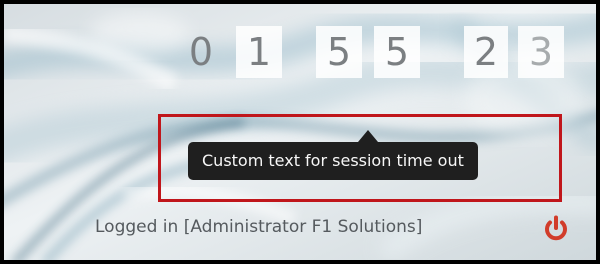  Describe the element at coordinates (397, 52) in the screenshot. I see `timer-digit-minutes-ones: 5` at that location.